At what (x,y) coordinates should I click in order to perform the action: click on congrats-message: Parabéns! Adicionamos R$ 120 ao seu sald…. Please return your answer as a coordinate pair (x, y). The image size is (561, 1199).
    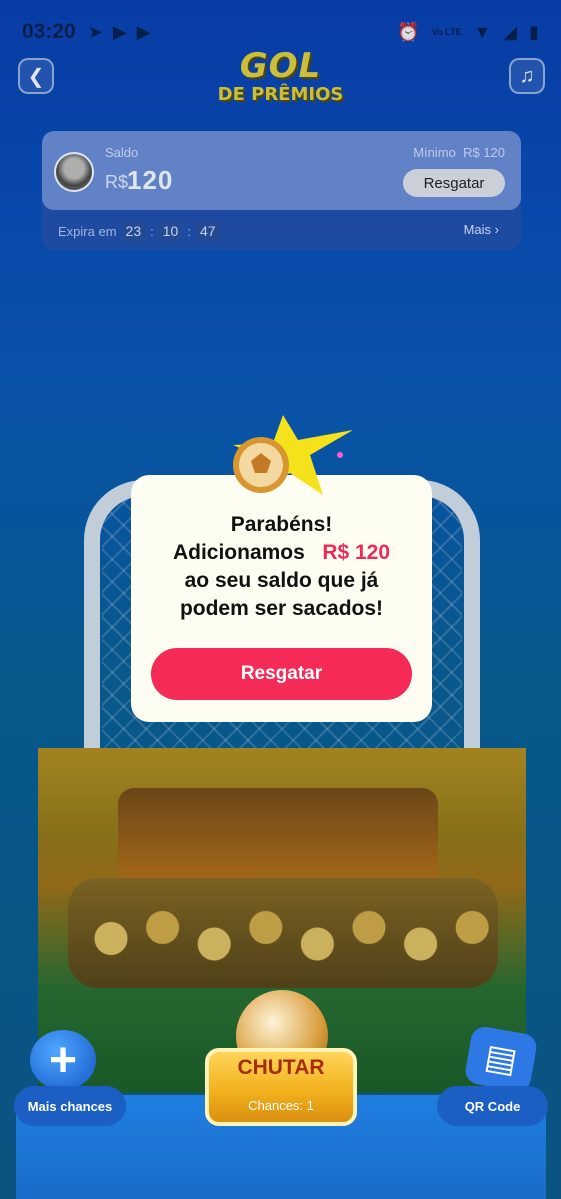
    Looking at the image, I should click on (281, 567).